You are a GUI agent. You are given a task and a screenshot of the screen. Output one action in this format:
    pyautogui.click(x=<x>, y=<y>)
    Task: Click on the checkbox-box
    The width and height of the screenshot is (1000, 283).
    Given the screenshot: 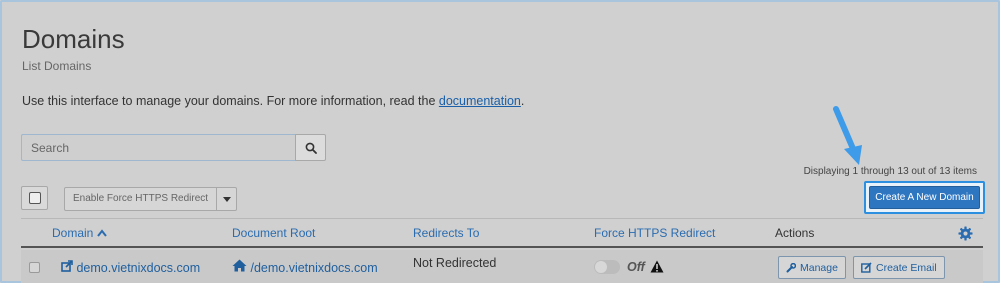 What is the action you would take?
    pyautogui.click(x=34, y=198)
    